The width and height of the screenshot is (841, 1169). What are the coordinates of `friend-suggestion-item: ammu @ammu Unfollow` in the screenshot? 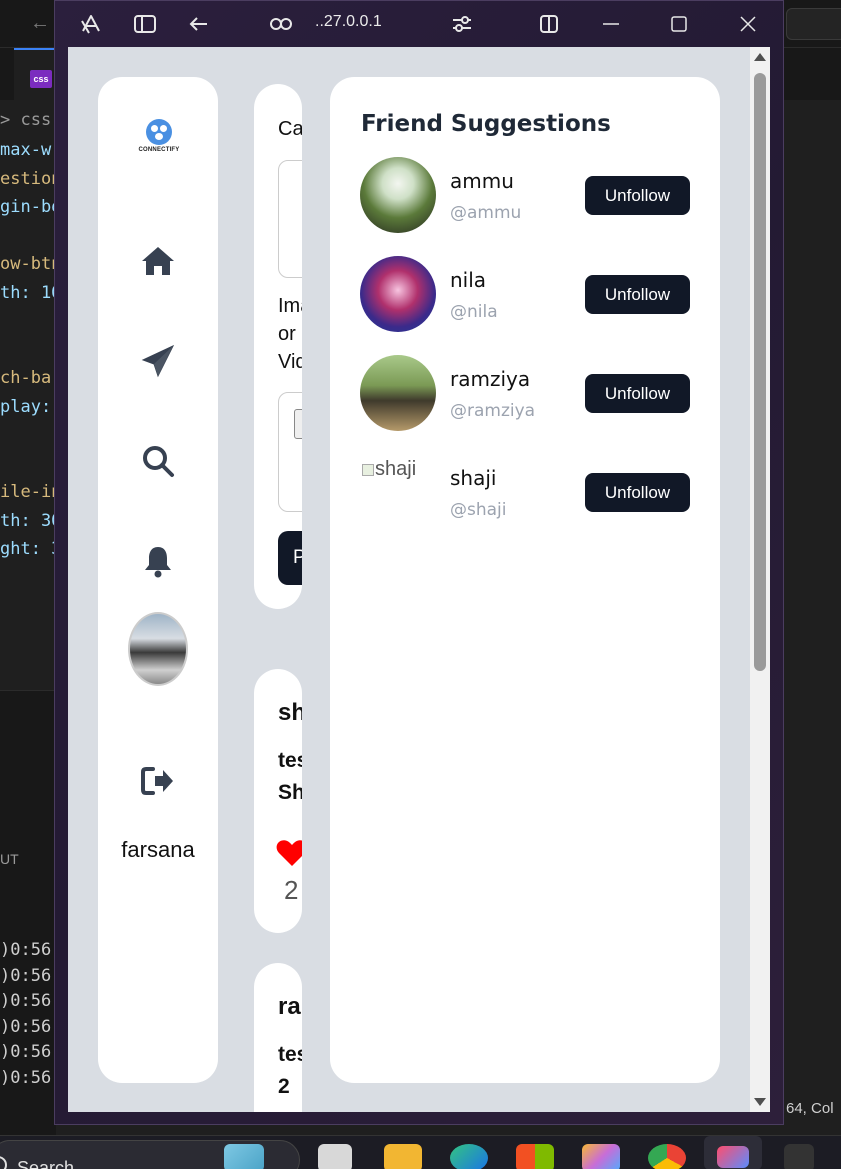 It's located at (530, 197).